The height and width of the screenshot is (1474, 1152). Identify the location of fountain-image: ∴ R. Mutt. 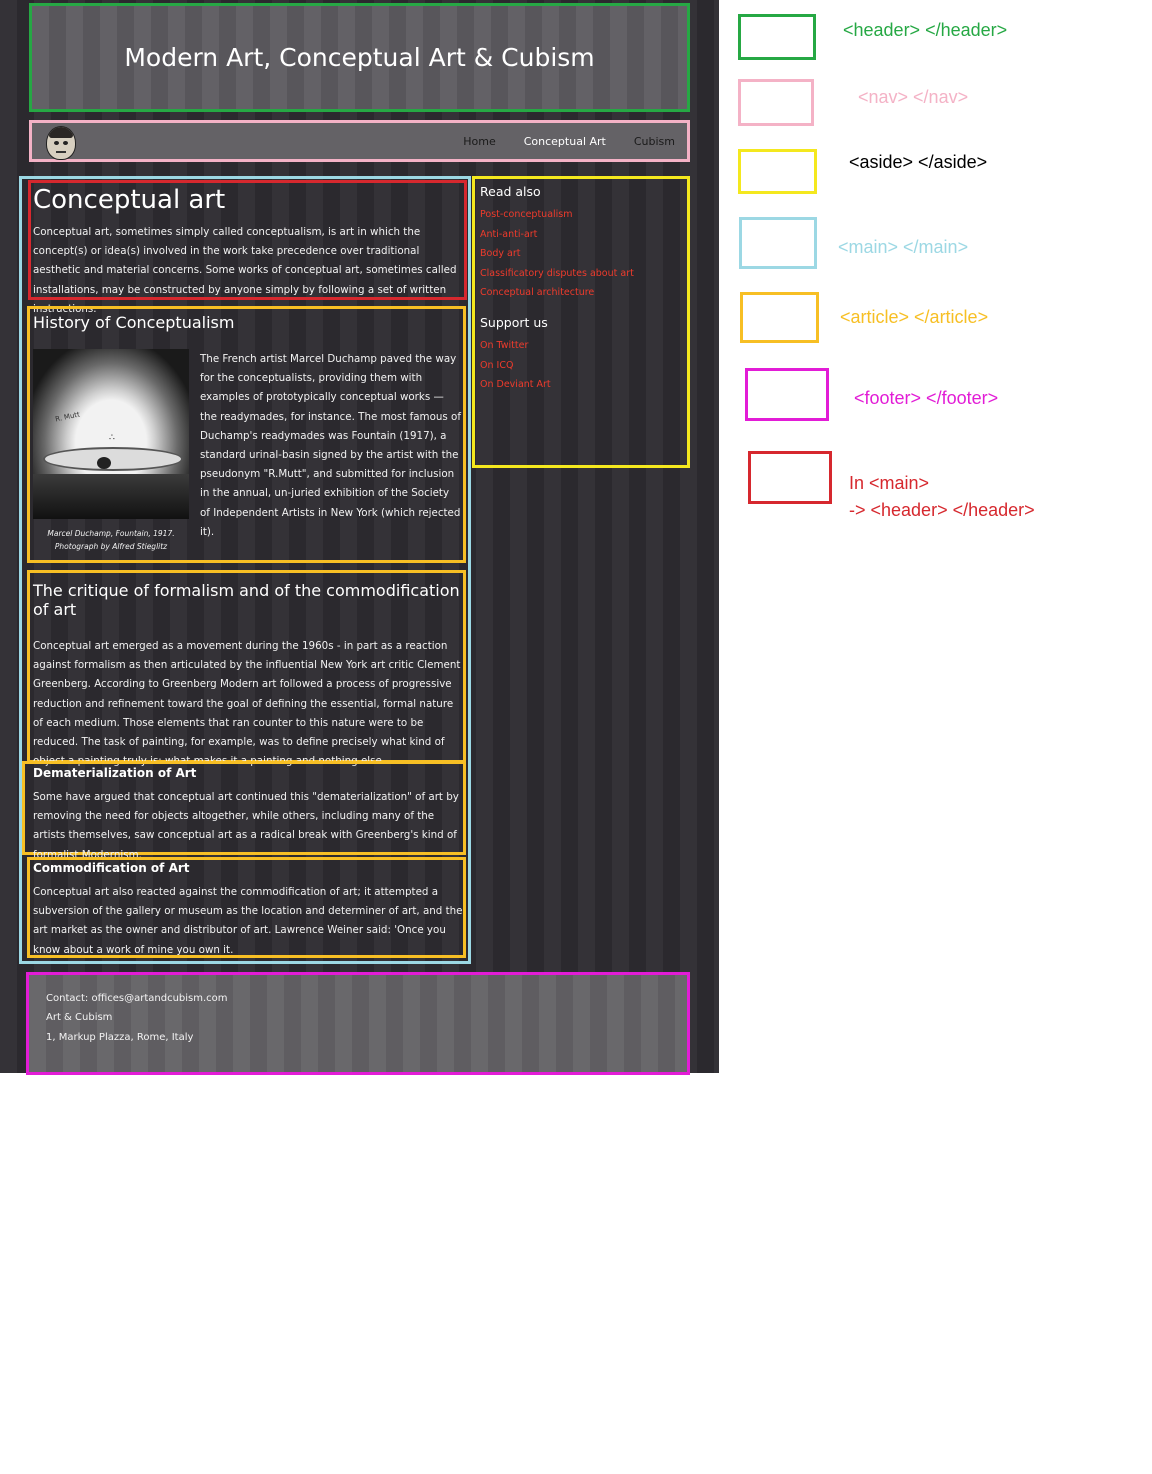
(111, 434).